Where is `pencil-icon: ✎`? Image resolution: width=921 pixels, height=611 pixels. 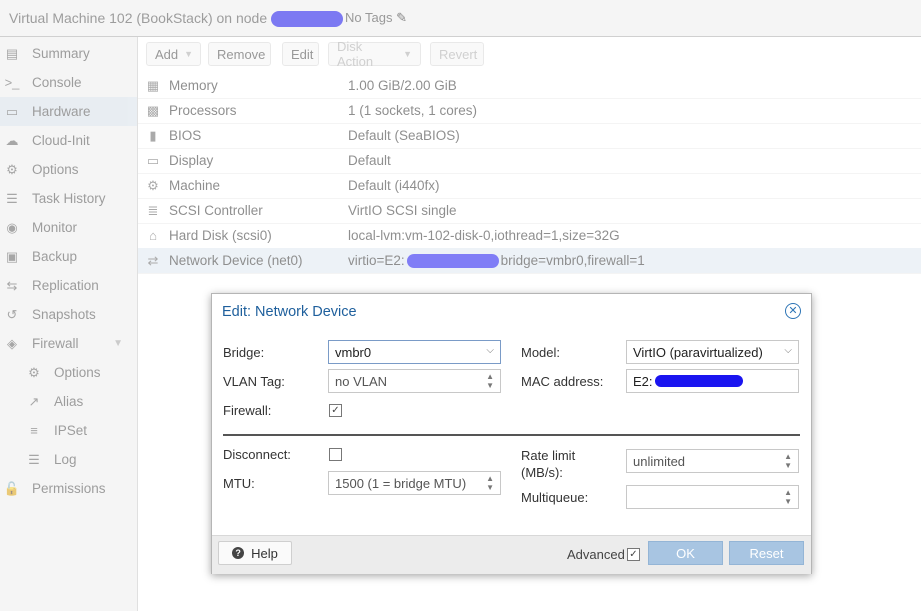 pencil-icon: ✎ is located at coordinates (401, 17).